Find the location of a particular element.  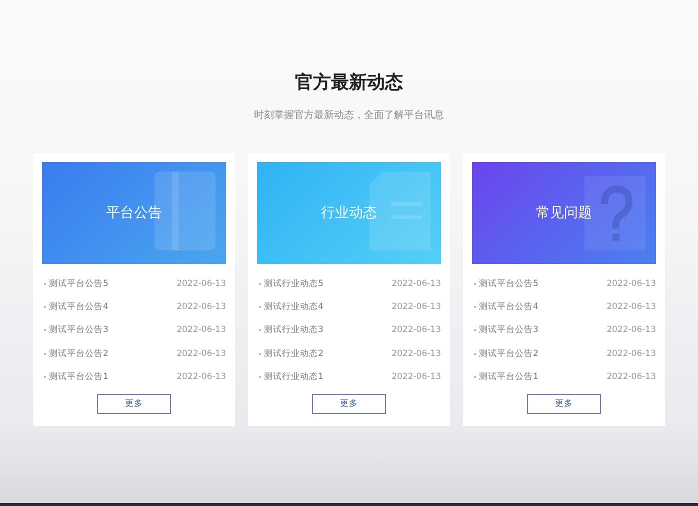

card-title: 平台公告 is located at coordinates (134, 213).